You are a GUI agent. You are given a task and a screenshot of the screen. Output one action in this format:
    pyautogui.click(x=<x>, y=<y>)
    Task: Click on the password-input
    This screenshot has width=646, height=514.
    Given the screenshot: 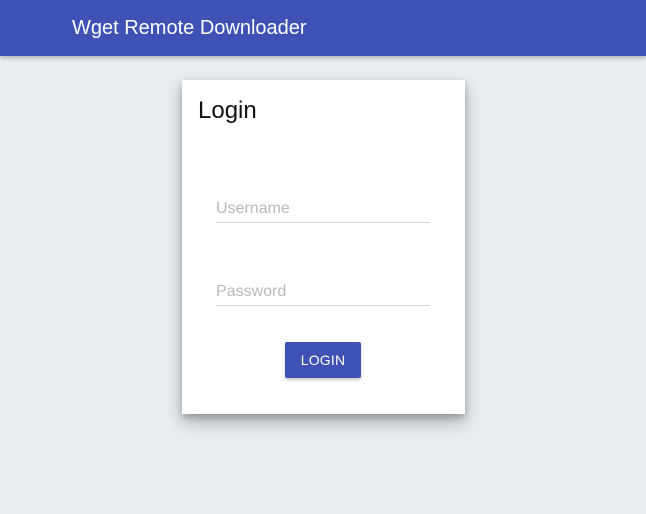 What is the action you would take?
    pyautogui.click(x=323, y=292)
    